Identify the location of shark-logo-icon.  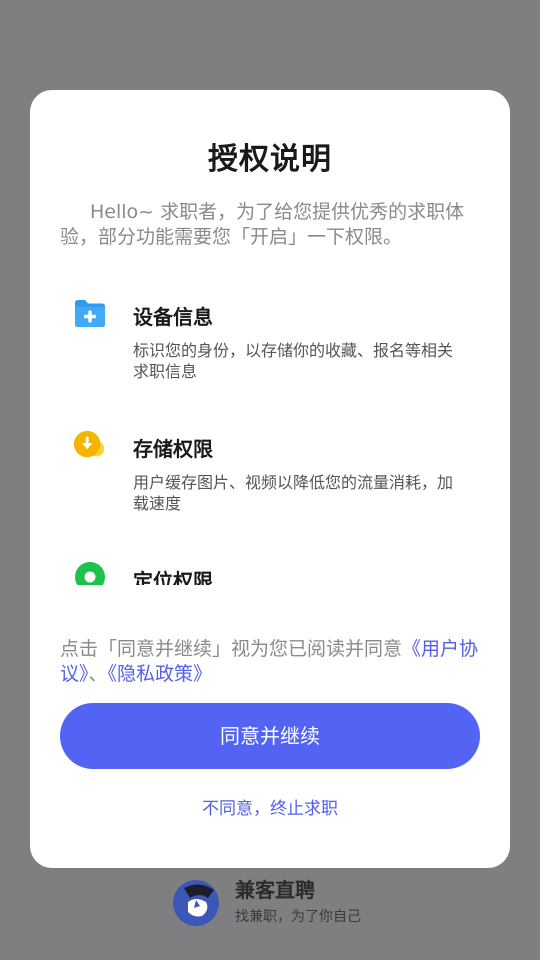
(196, 903).